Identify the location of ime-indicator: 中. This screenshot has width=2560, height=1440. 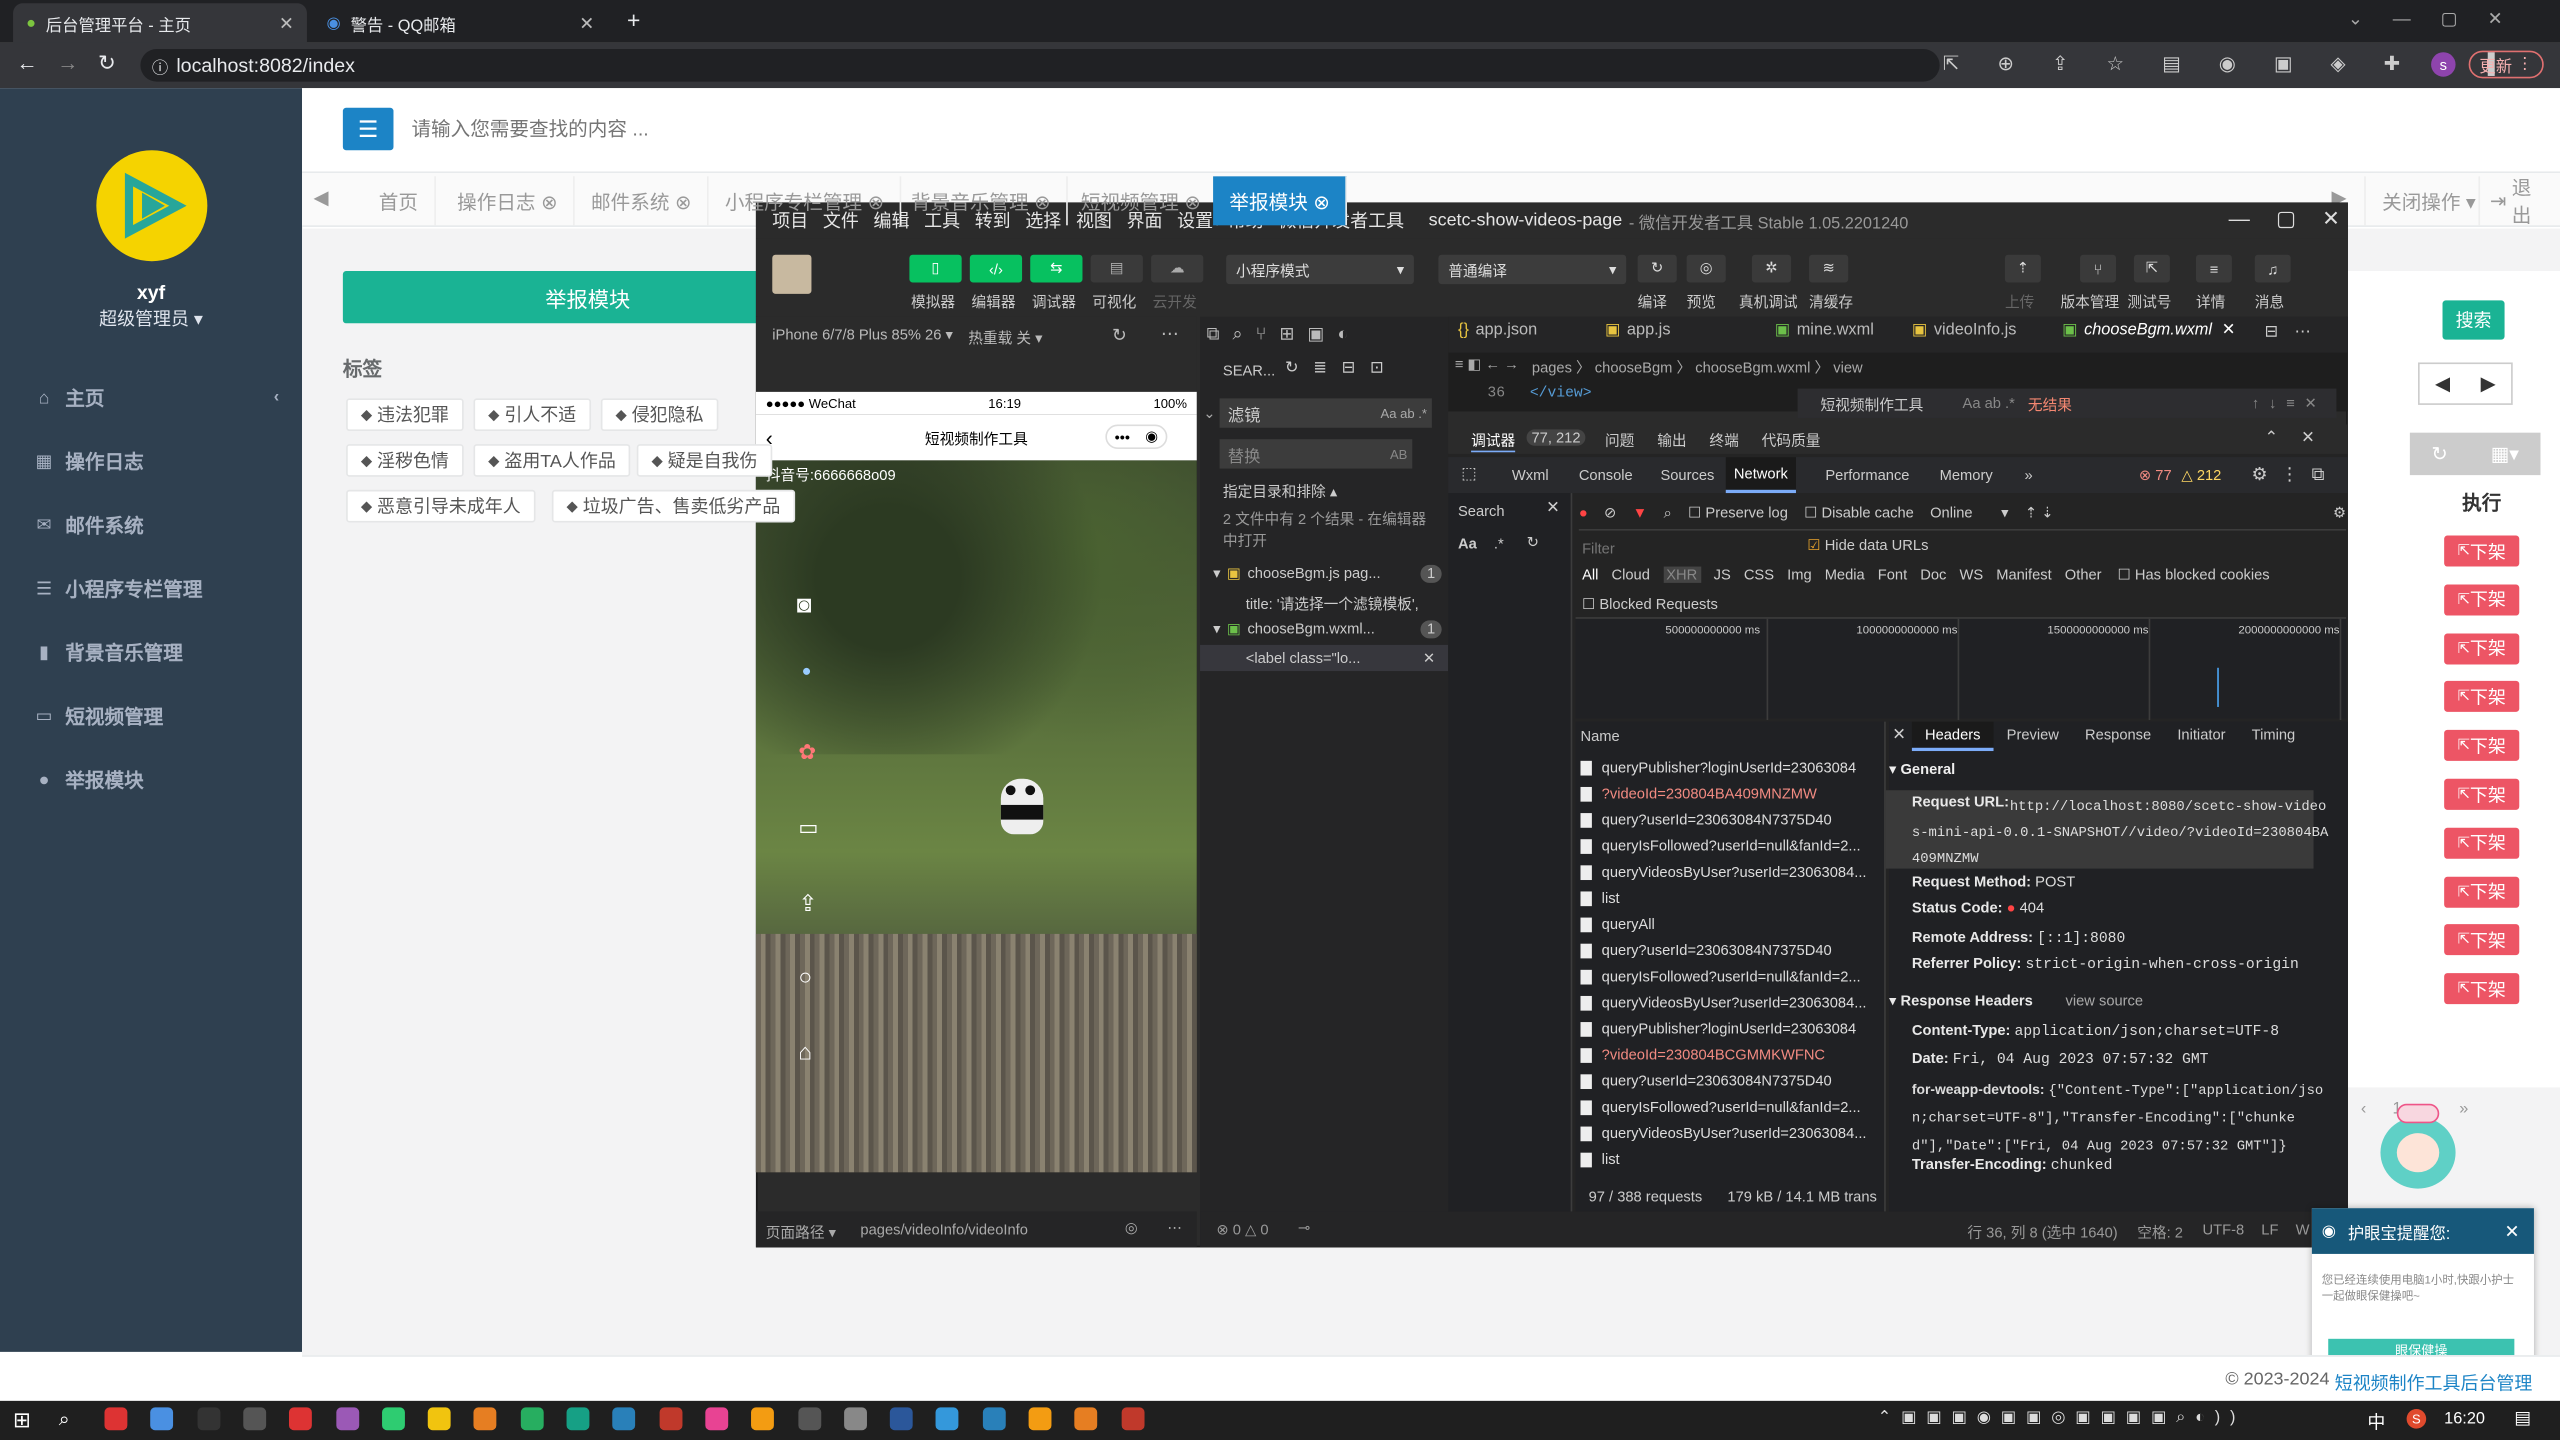
(2376, 1422).